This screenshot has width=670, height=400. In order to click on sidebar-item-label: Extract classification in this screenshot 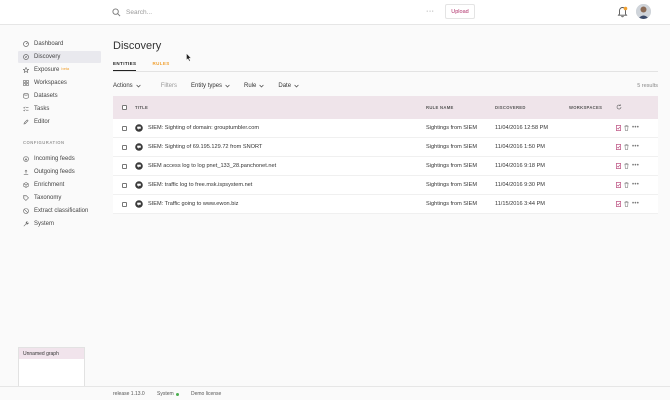, I will do `click(61, 211)`.